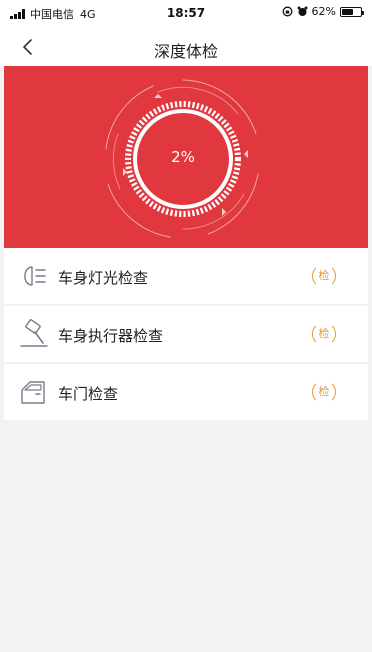 Image resolution: width=372 pixels, height=652 pixels. Describe the element at coordinates (302, 11) in the screenshot. I see `alarm-icon` at that location.